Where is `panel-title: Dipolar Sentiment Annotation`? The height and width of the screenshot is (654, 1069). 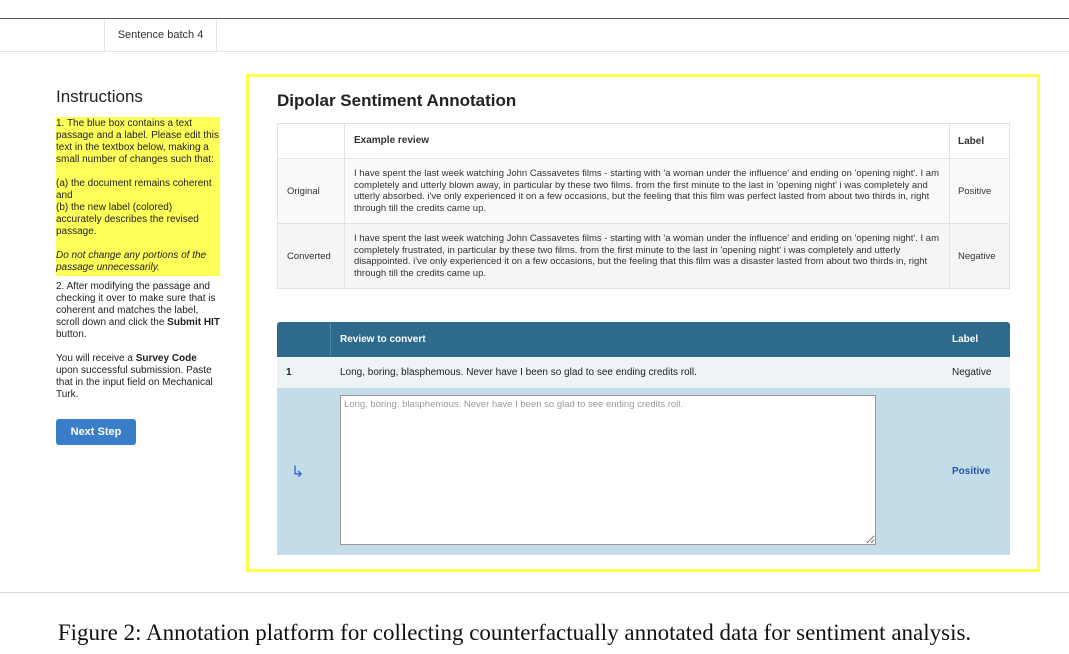 panel-title: Dipolar Sentiment Annotation is located at coordinates (397, 100).